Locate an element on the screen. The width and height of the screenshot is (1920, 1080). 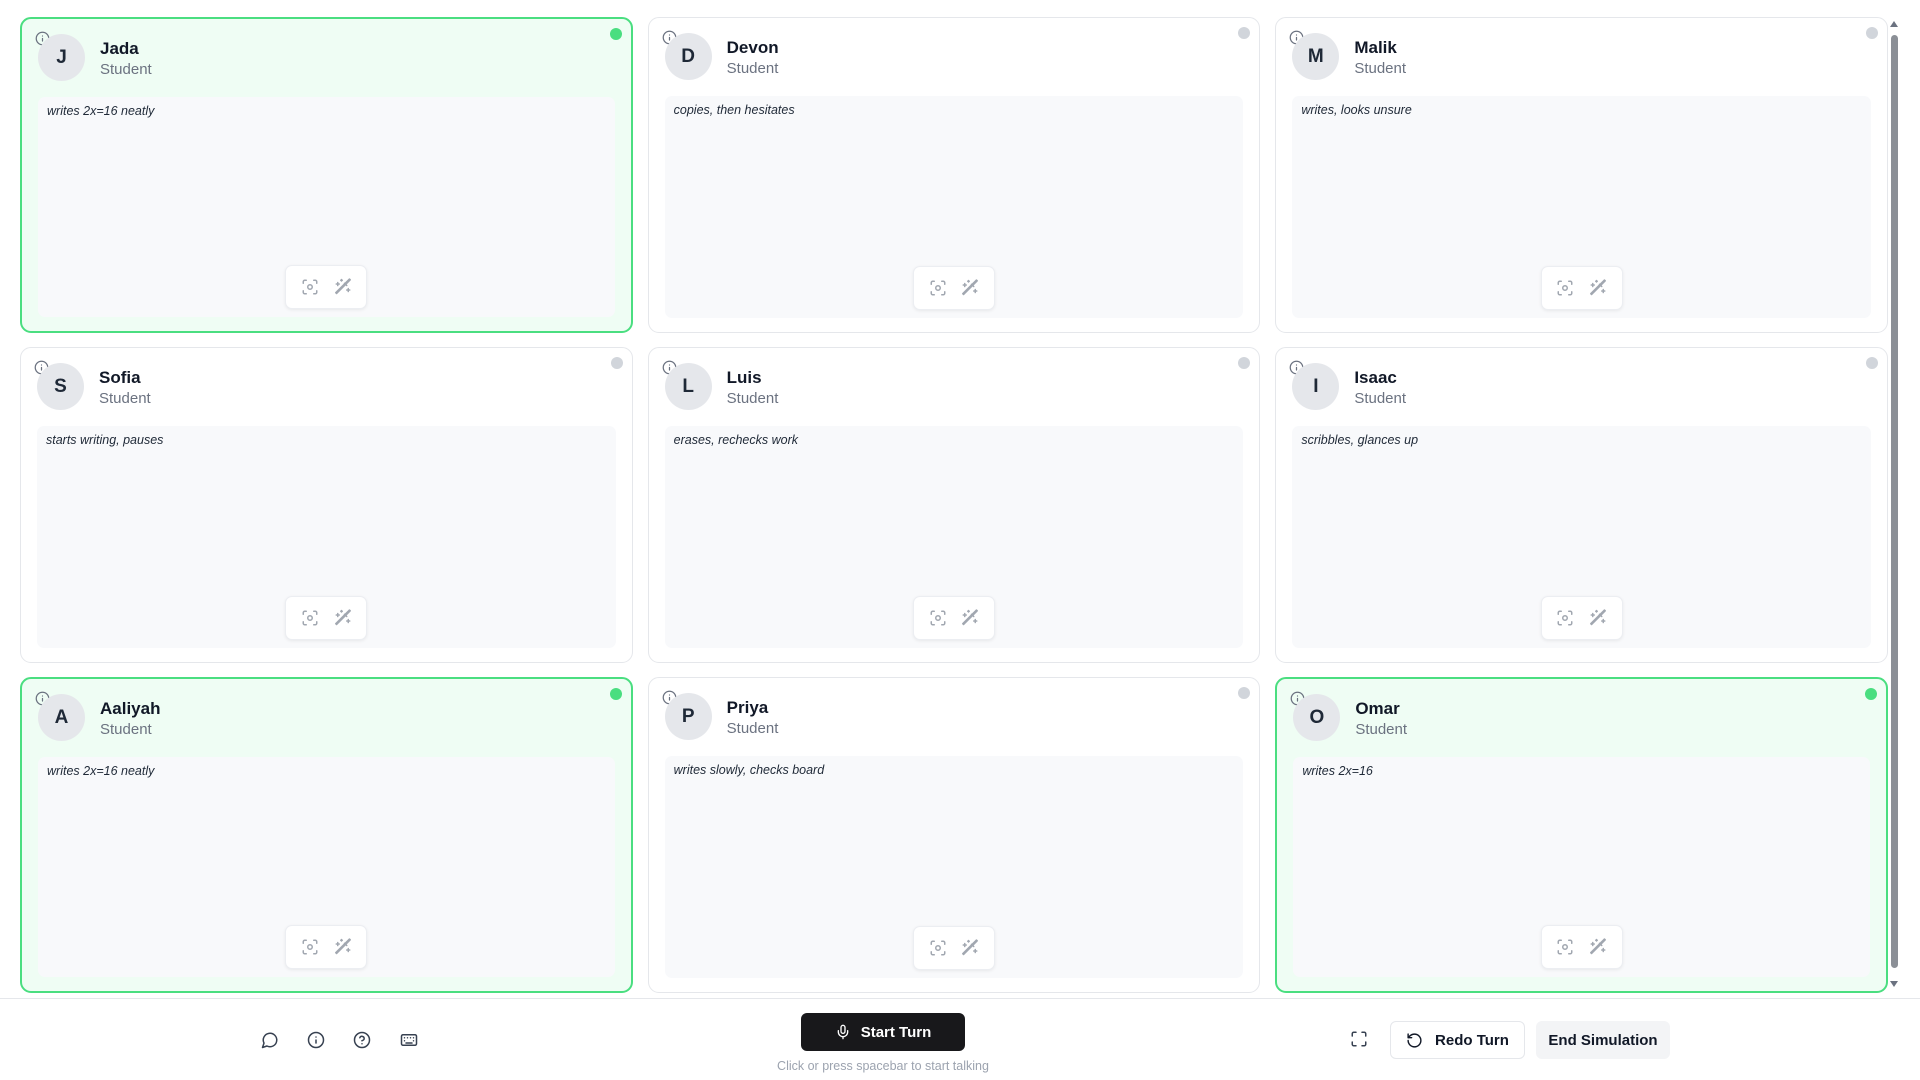
student-card: M Malik Student writes, looks unsure is located at coordinates (1581, 175).